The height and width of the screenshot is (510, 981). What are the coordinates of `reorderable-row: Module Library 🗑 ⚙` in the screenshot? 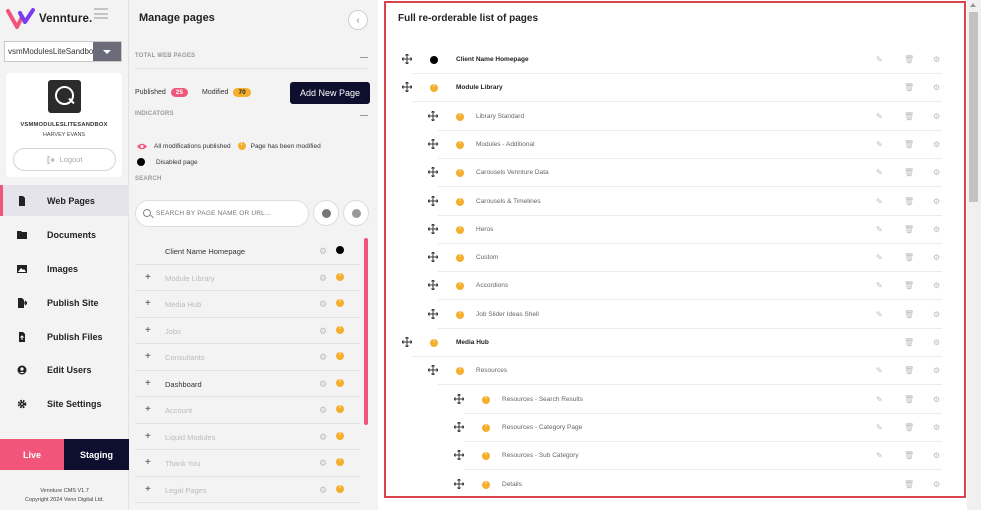 It's located at (677, 88).